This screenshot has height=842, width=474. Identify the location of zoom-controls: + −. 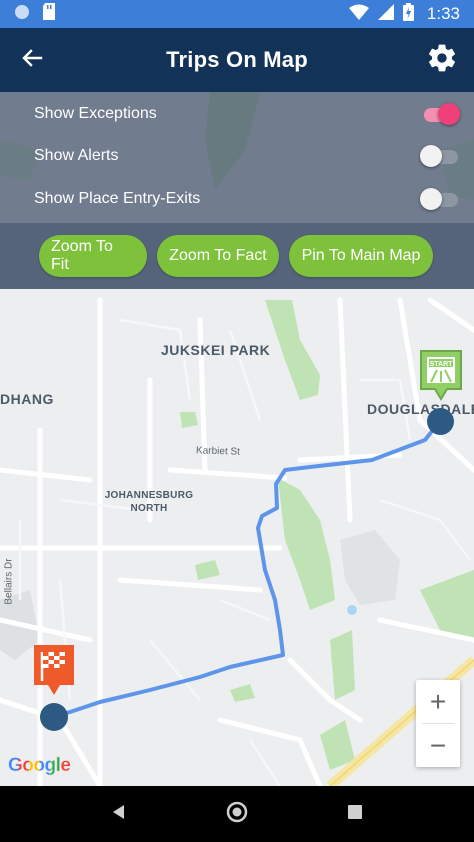
(438, 723).